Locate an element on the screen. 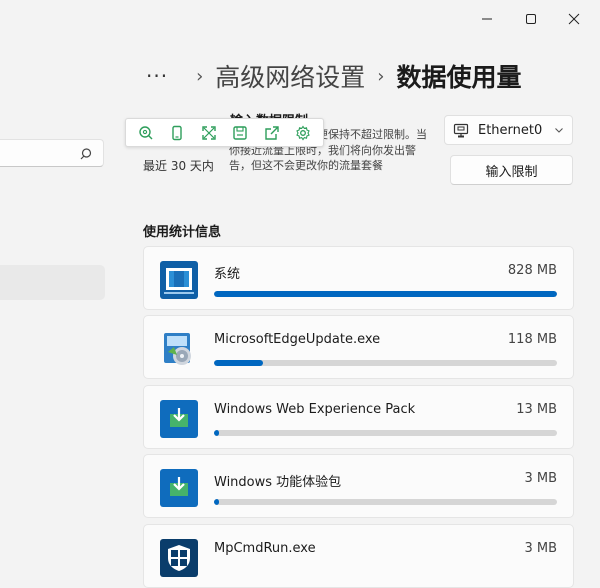 The height and width of the screenshot is (588, 600). search-zoom-icon is located at coordinates (146, 132).